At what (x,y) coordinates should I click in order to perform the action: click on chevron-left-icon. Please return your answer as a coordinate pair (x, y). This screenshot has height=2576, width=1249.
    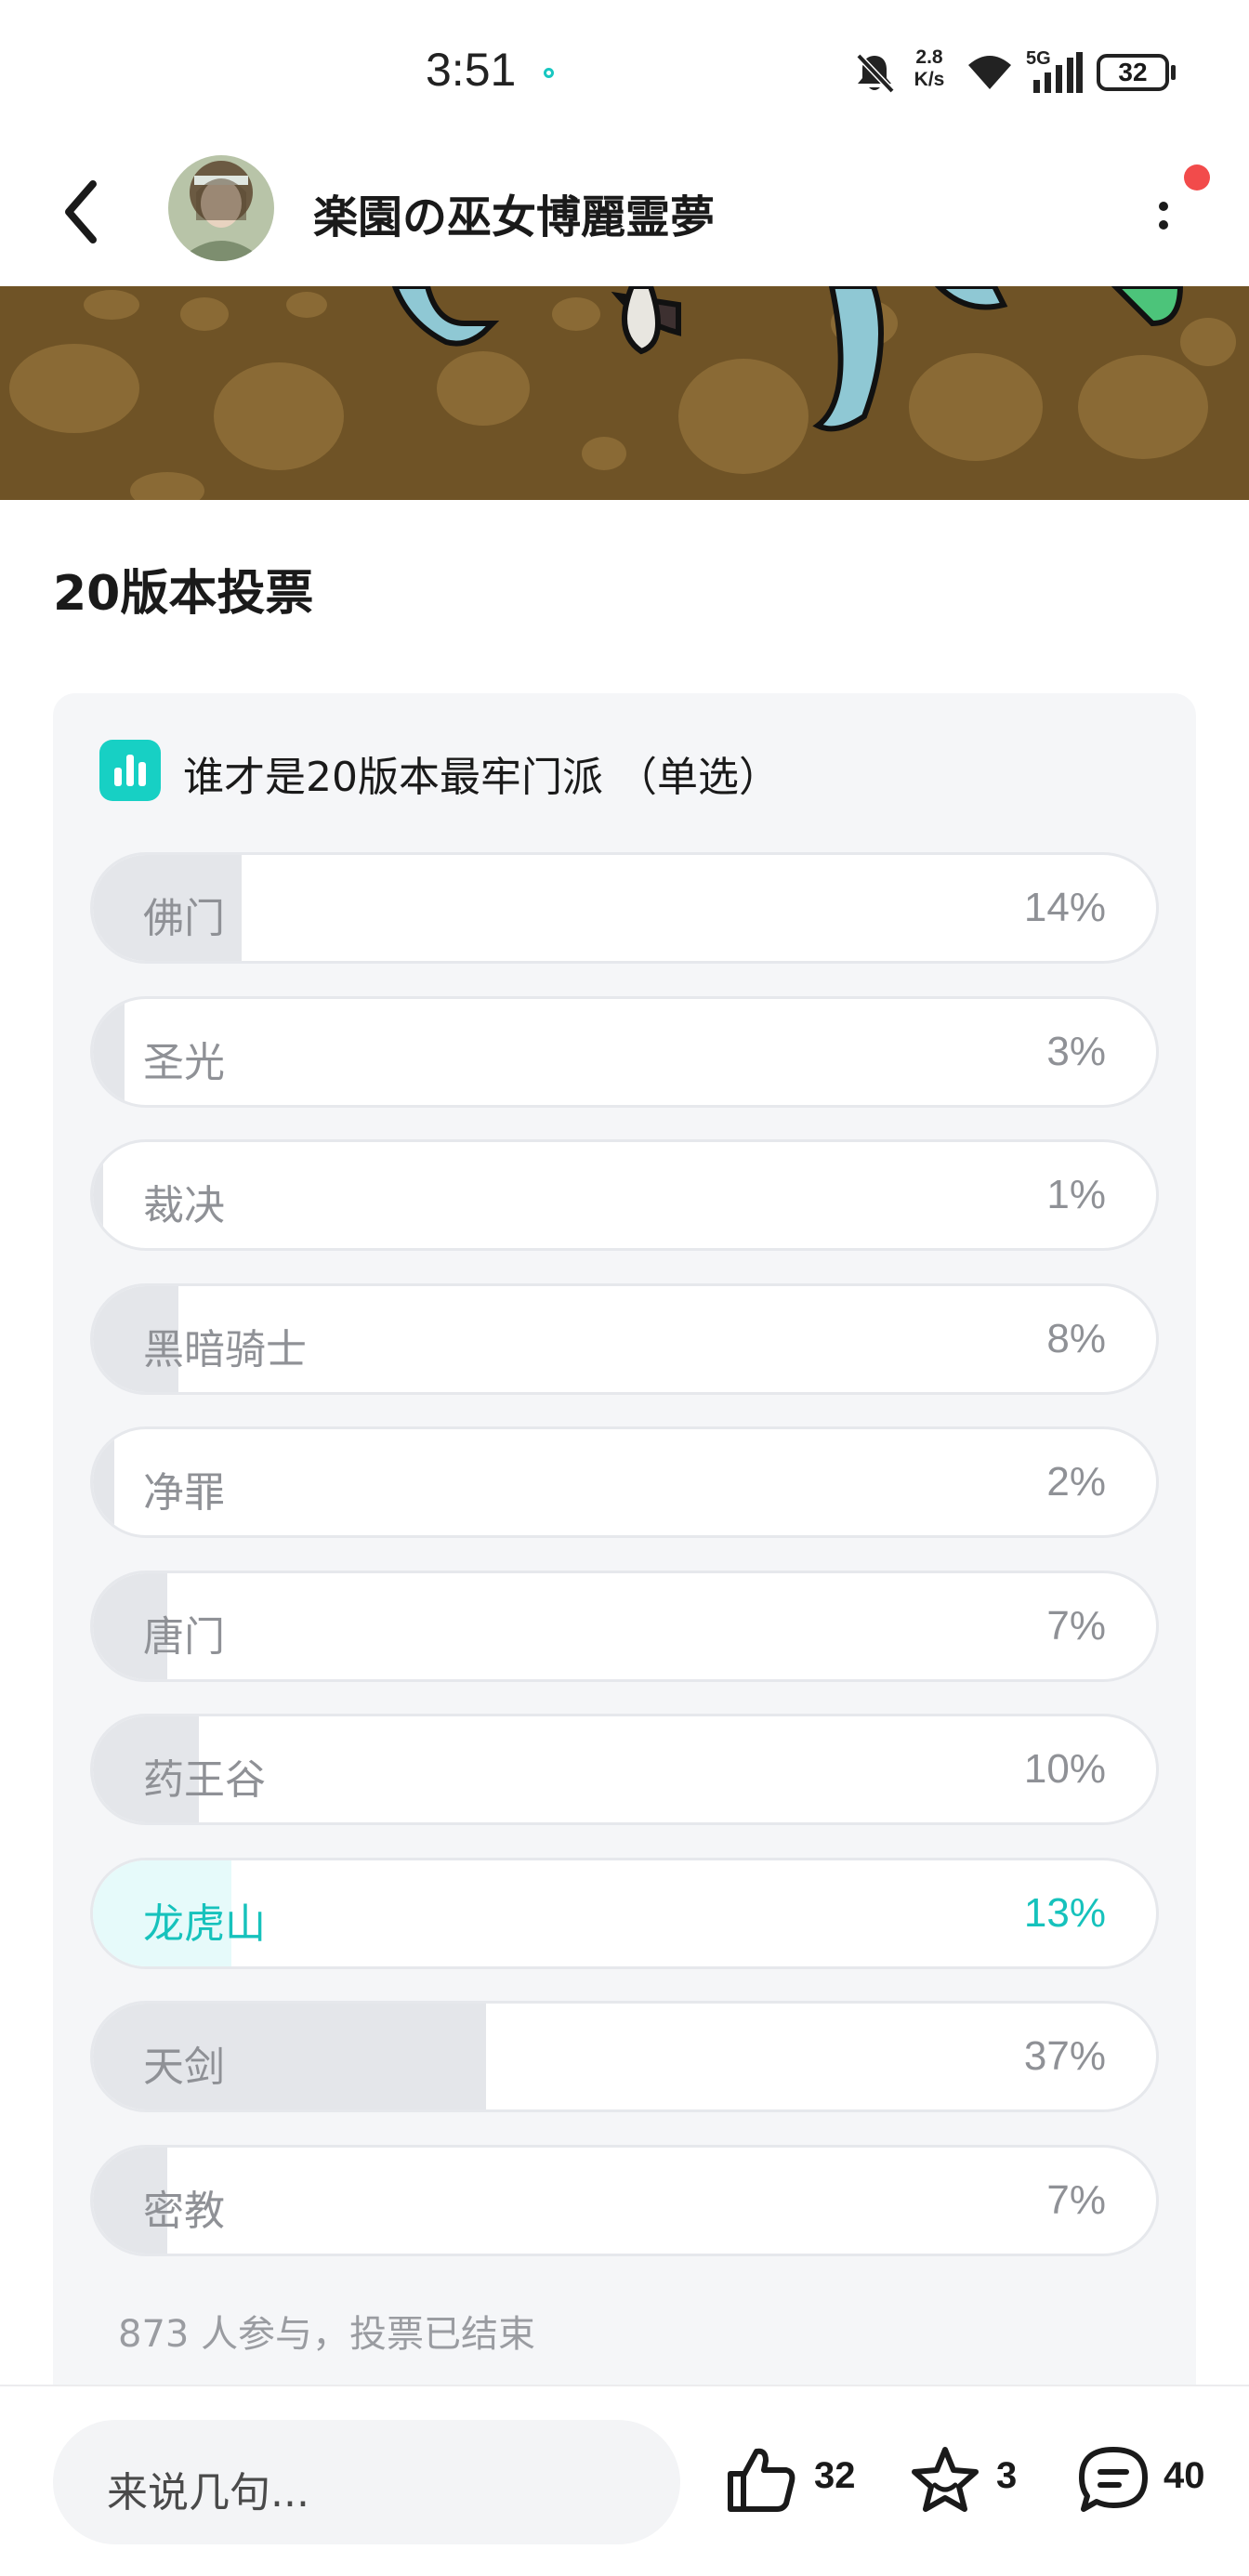
    Looking at the image, I should click on (81, 211).